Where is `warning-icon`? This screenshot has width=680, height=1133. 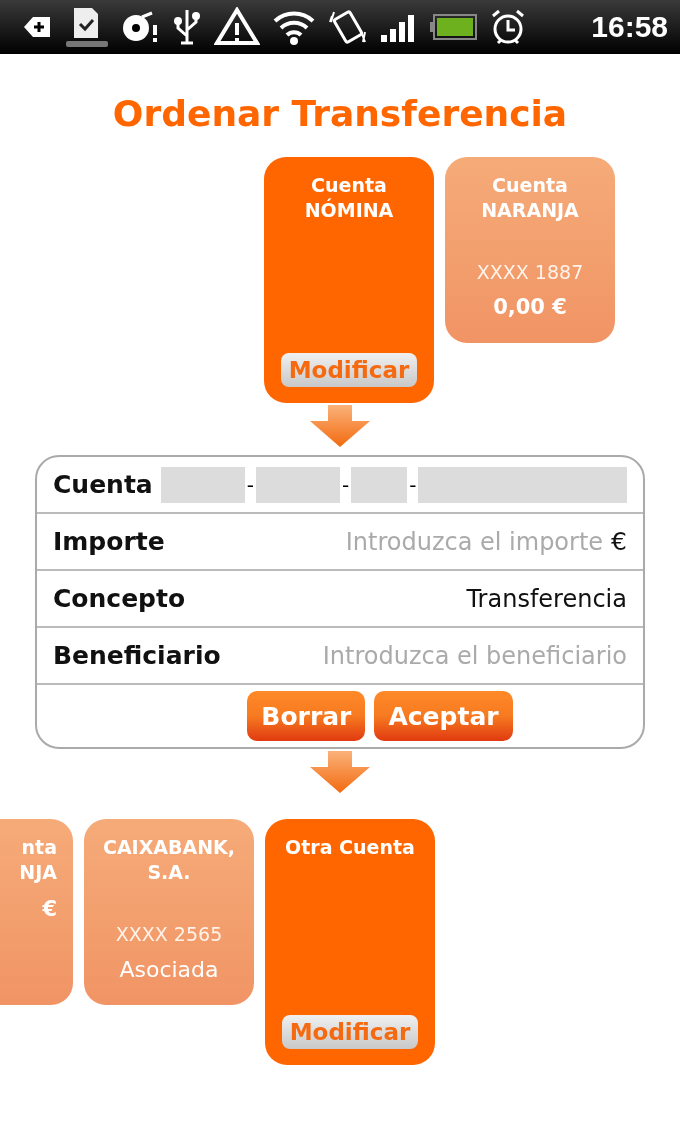 warning-icon is located at coordinates (237, 27).